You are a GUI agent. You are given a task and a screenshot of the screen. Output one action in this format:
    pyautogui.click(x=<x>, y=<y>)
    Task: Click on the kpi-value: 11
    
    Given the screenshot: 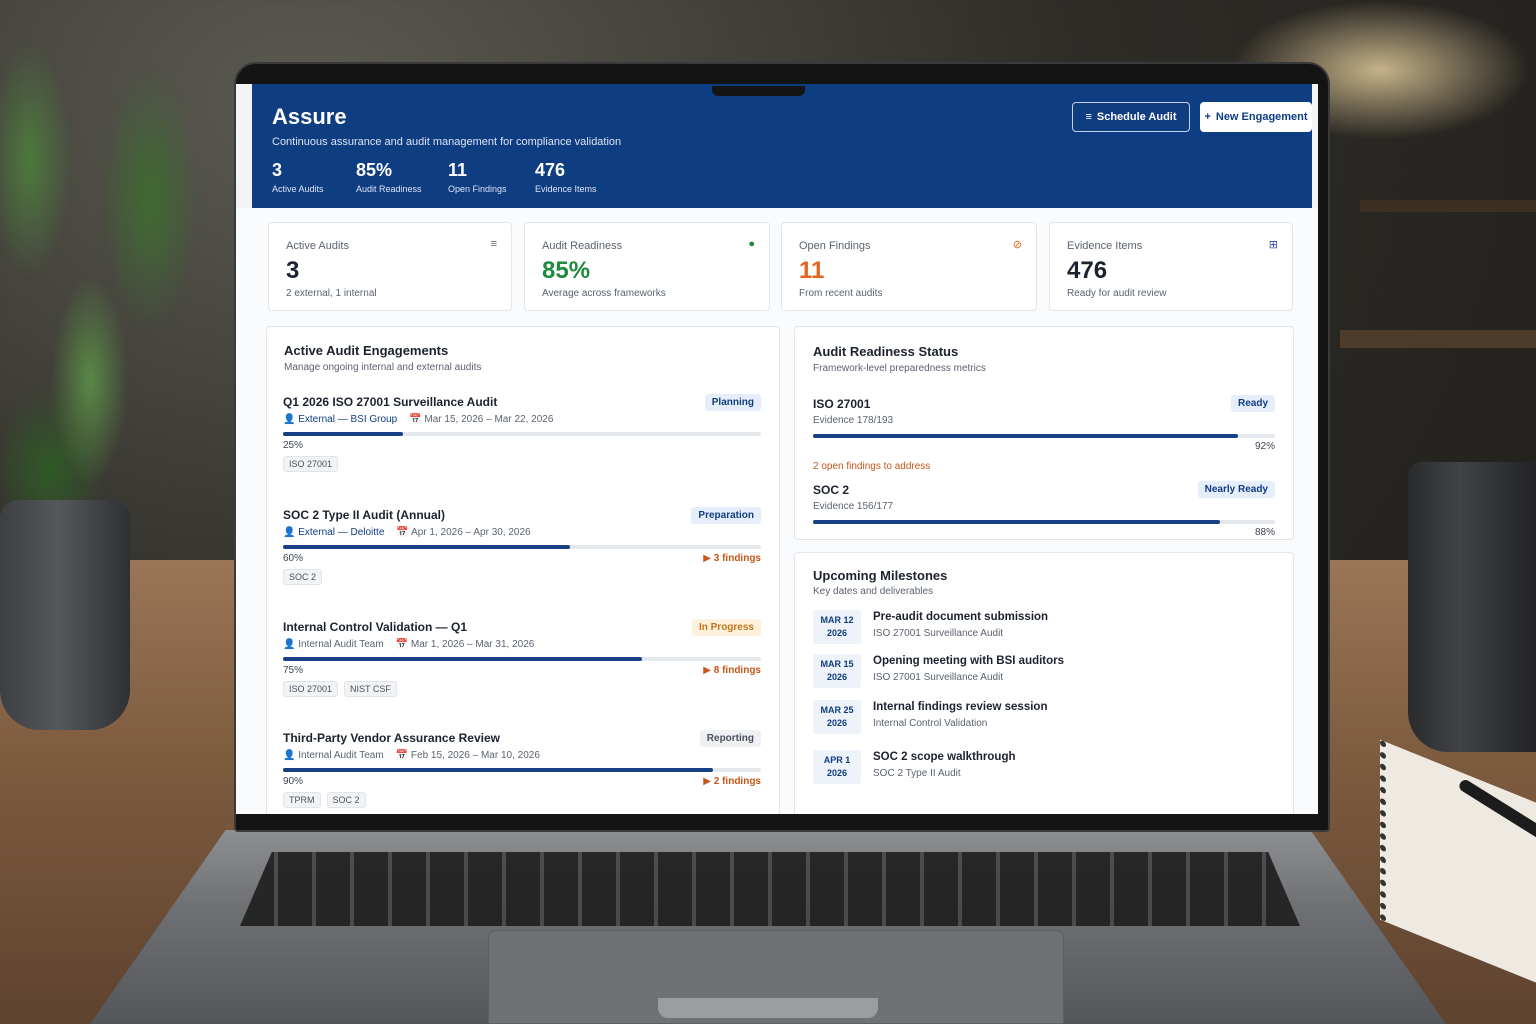 What is the action you would take?
    pyautogui.click(x=812, y=270)
    